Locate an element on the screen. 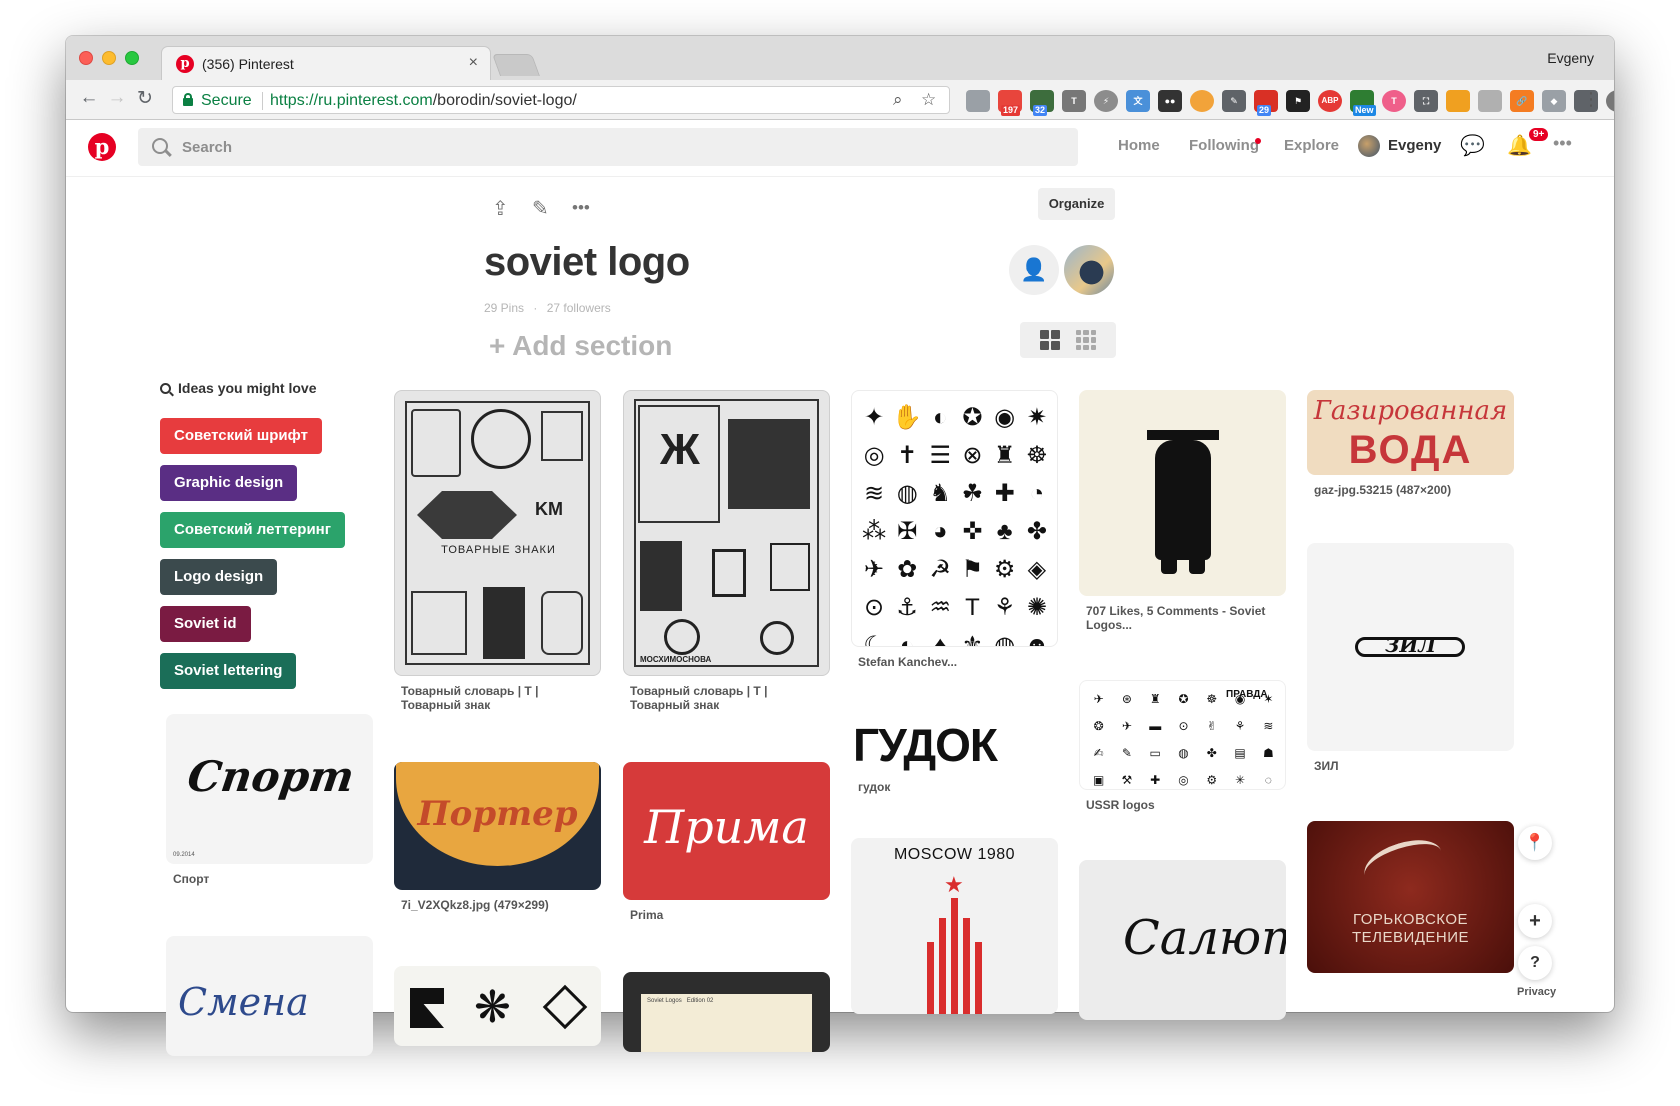 This screenshot has height=1106, width=1680. back-icon: ← is located at coordinates (89, 98).